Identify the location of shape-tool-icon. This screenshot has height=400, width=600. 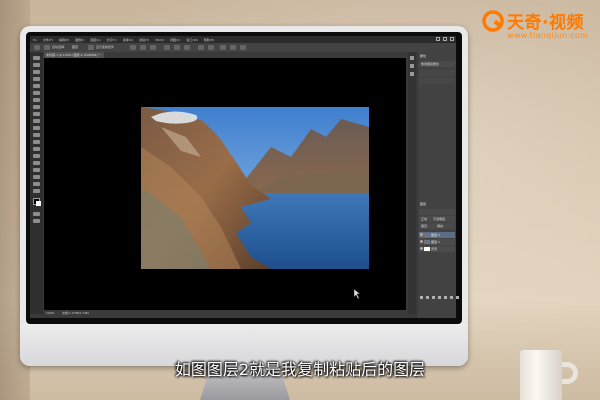
(36, 177).